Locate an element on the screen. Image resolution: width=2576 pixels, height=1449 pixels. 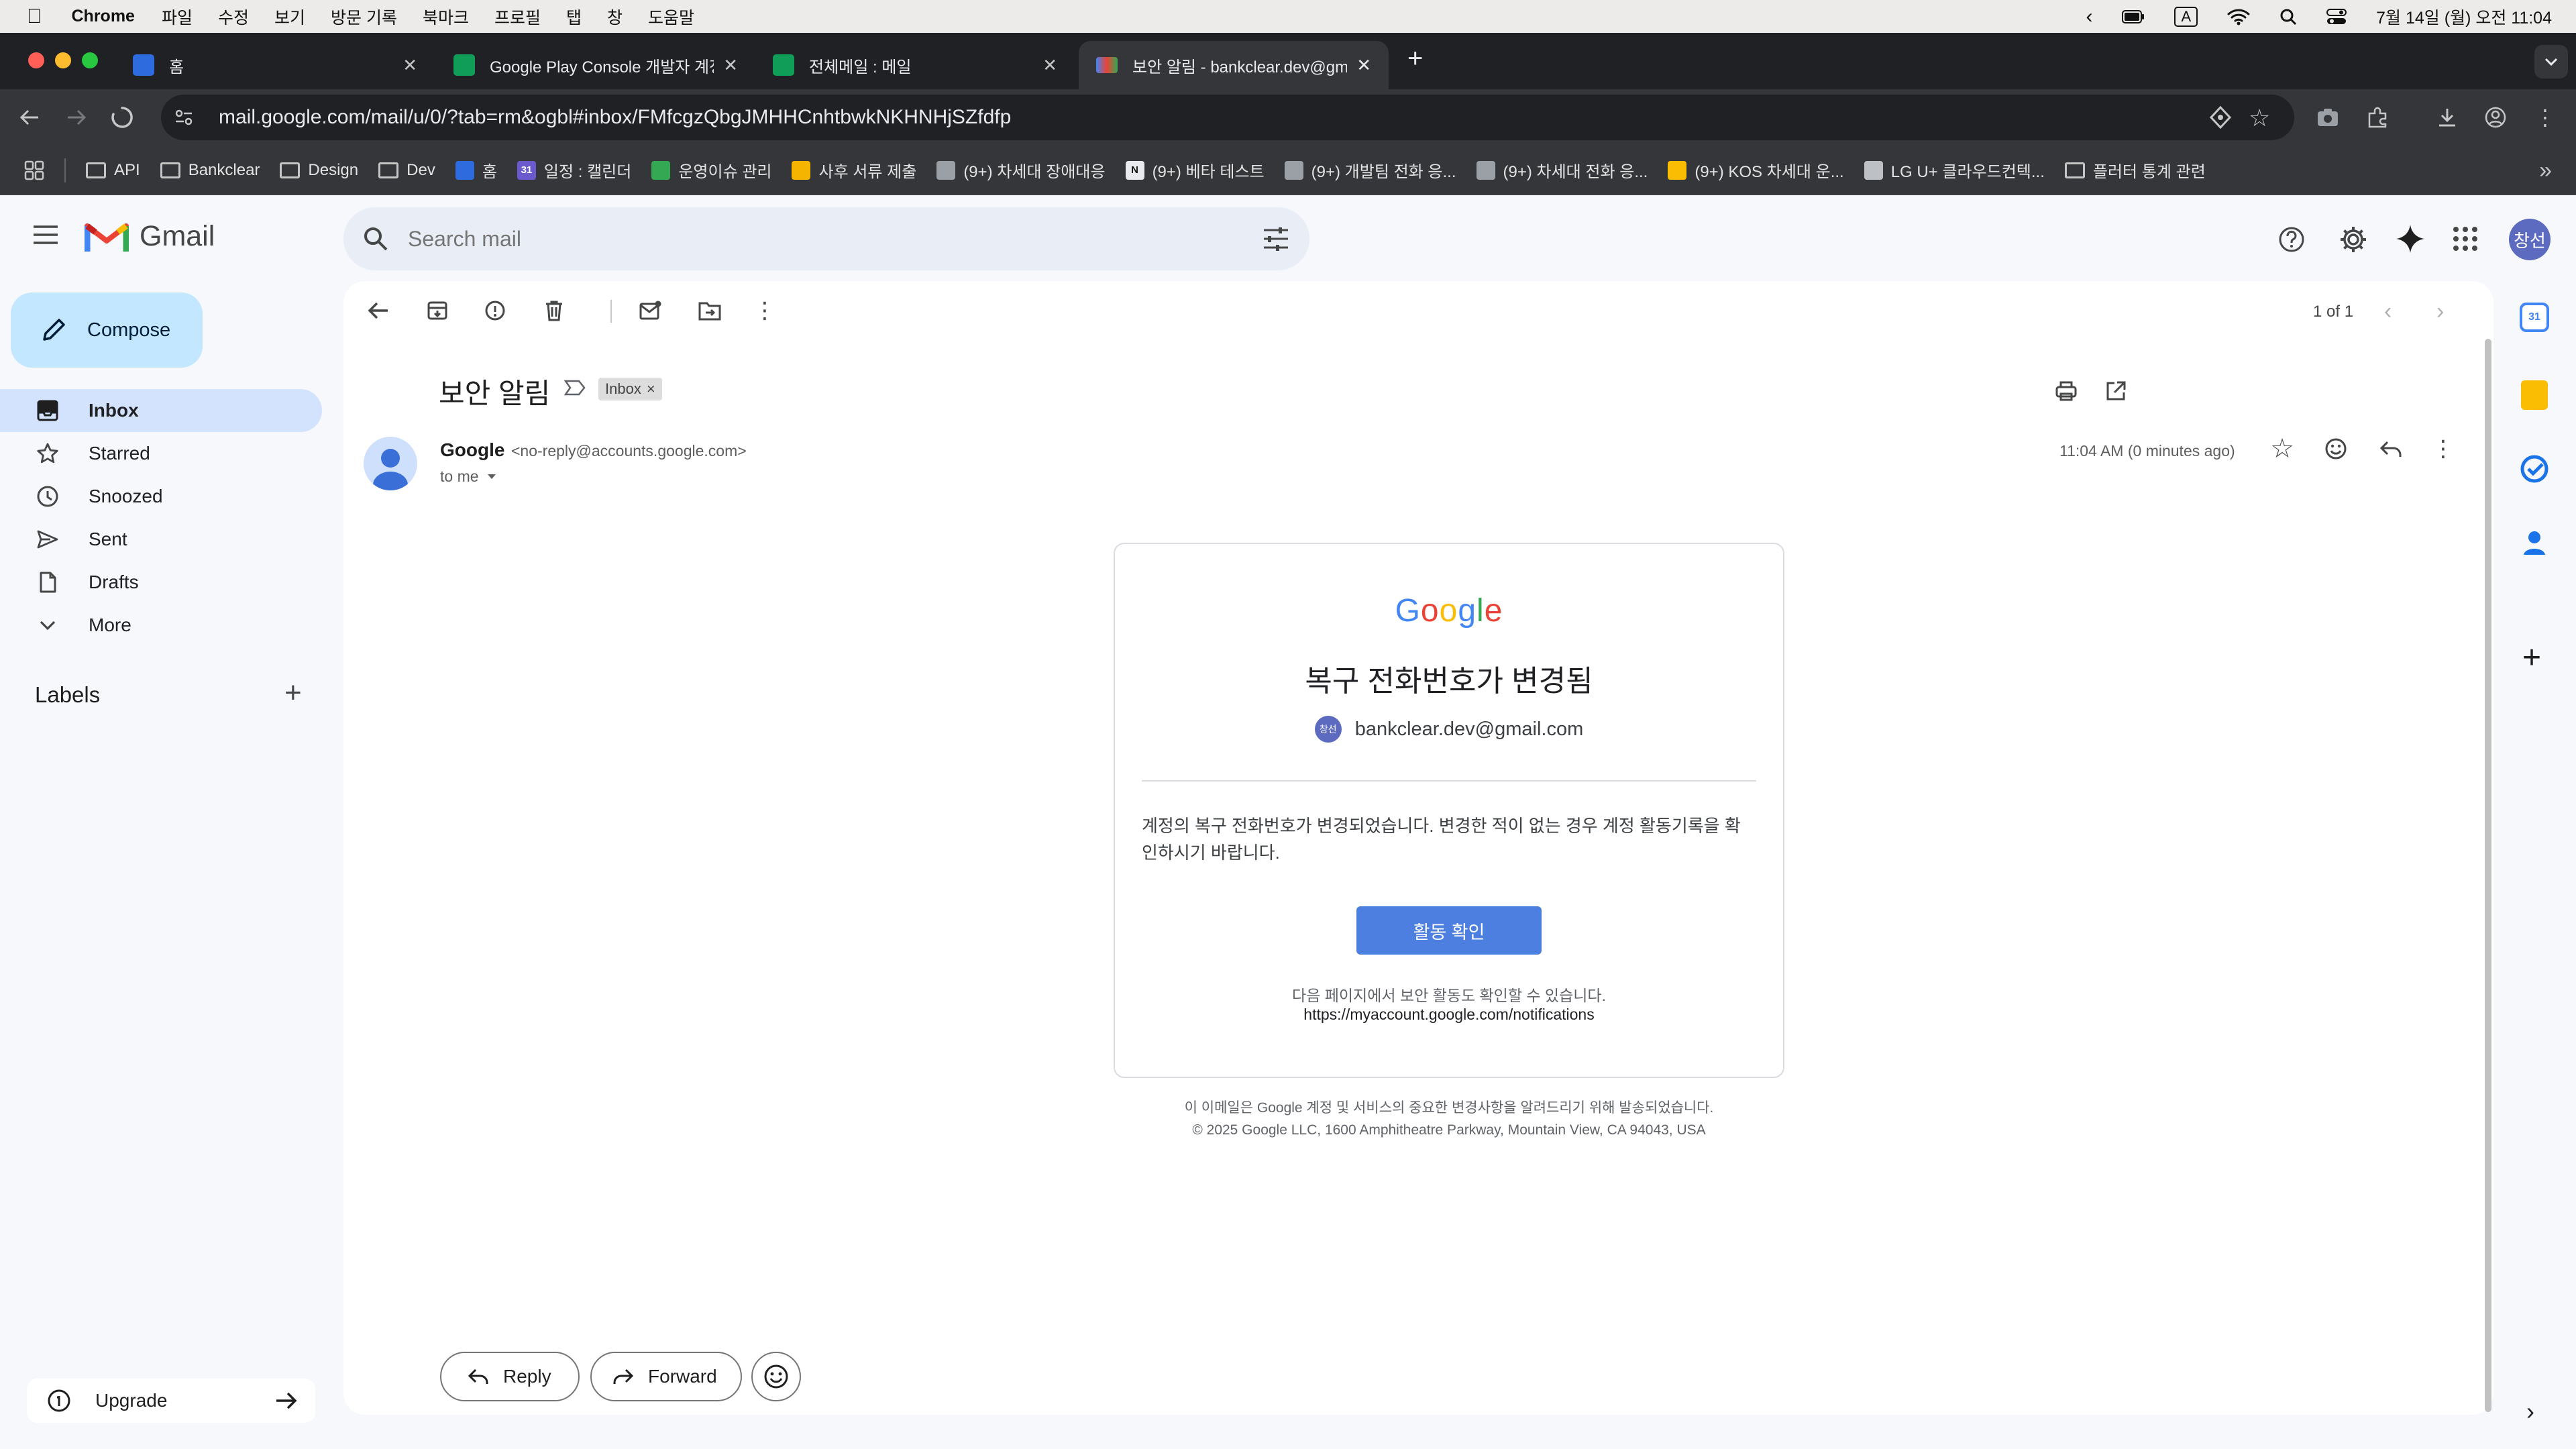
new-tab-button: + is located at coordinates (1415, 59).